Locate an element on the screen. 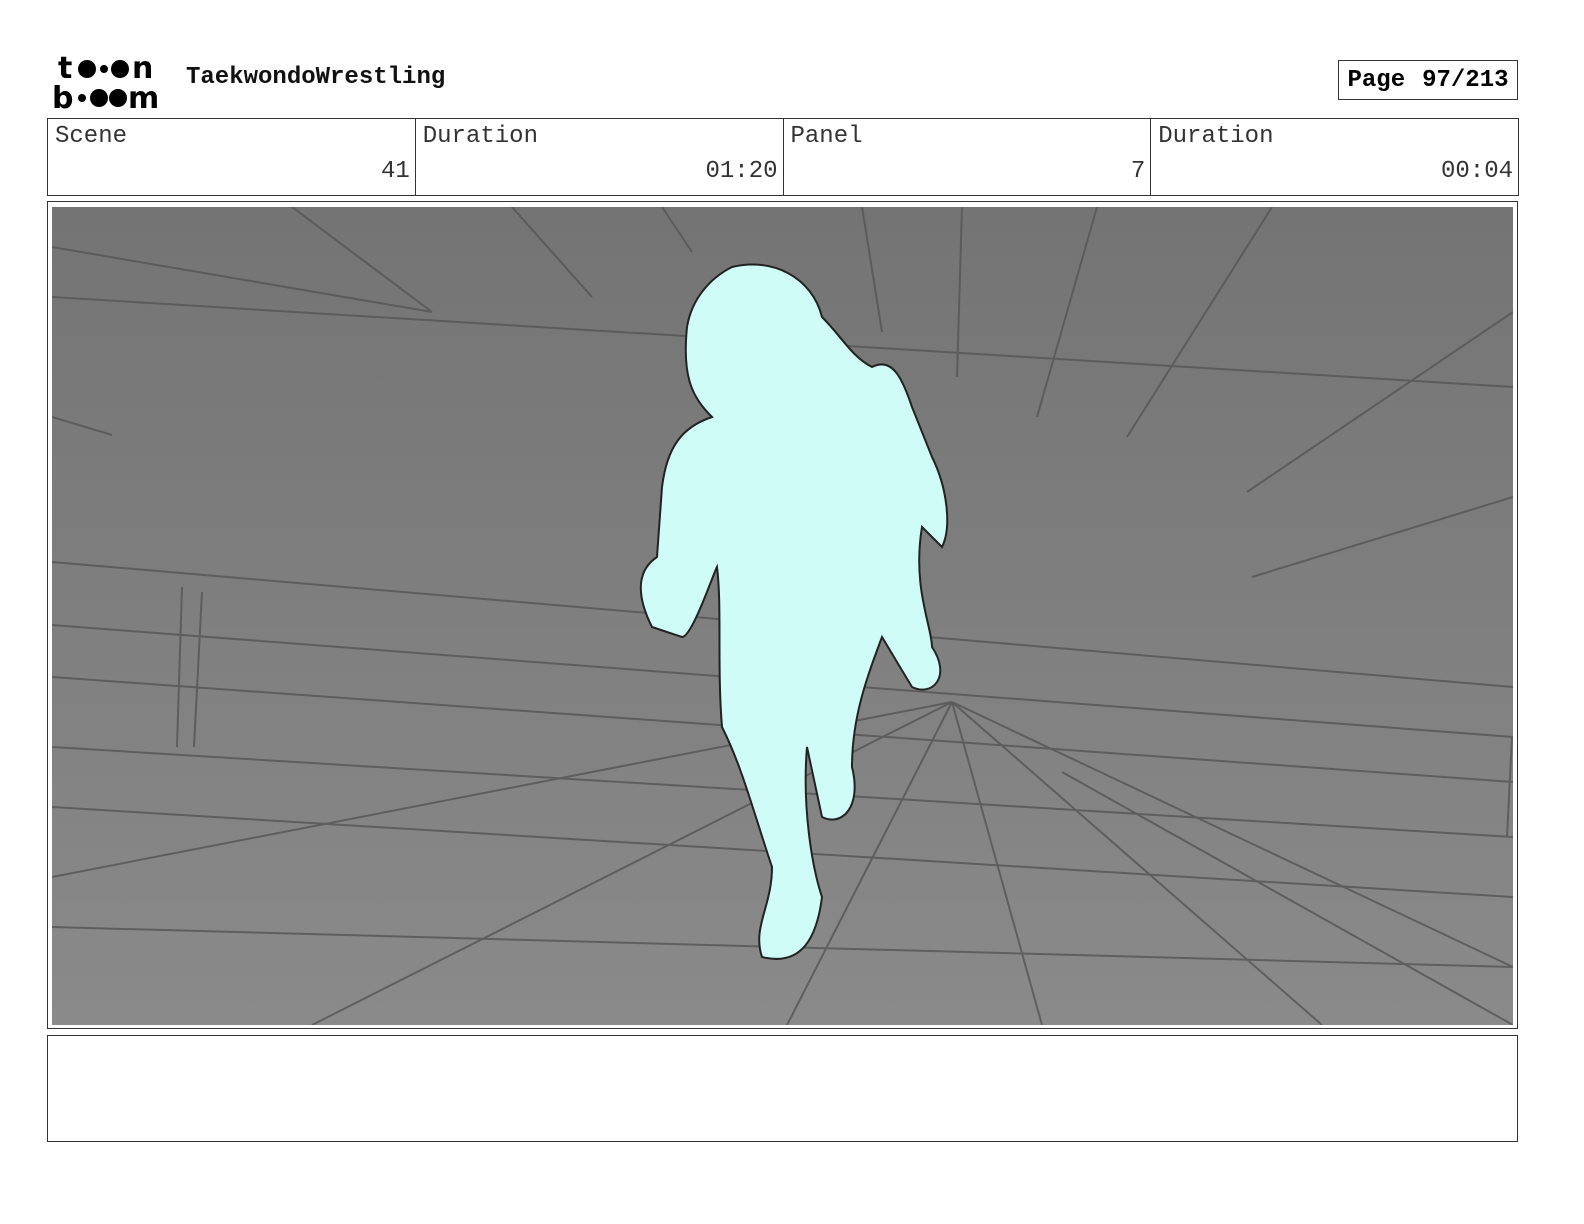  scene-duration-value: 01:20 is located at coordinates (741, 171).